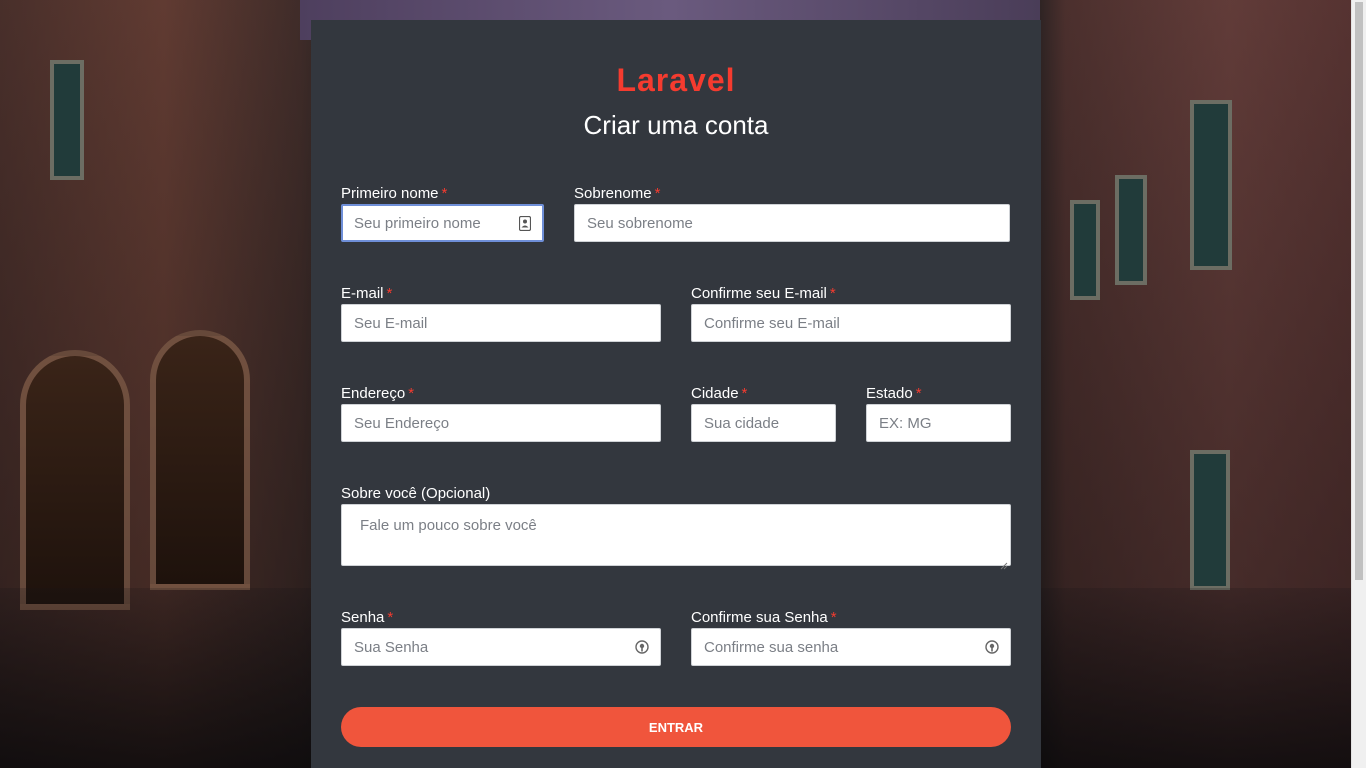  I want to click on city-group: Cidade *, so click(763, 413).